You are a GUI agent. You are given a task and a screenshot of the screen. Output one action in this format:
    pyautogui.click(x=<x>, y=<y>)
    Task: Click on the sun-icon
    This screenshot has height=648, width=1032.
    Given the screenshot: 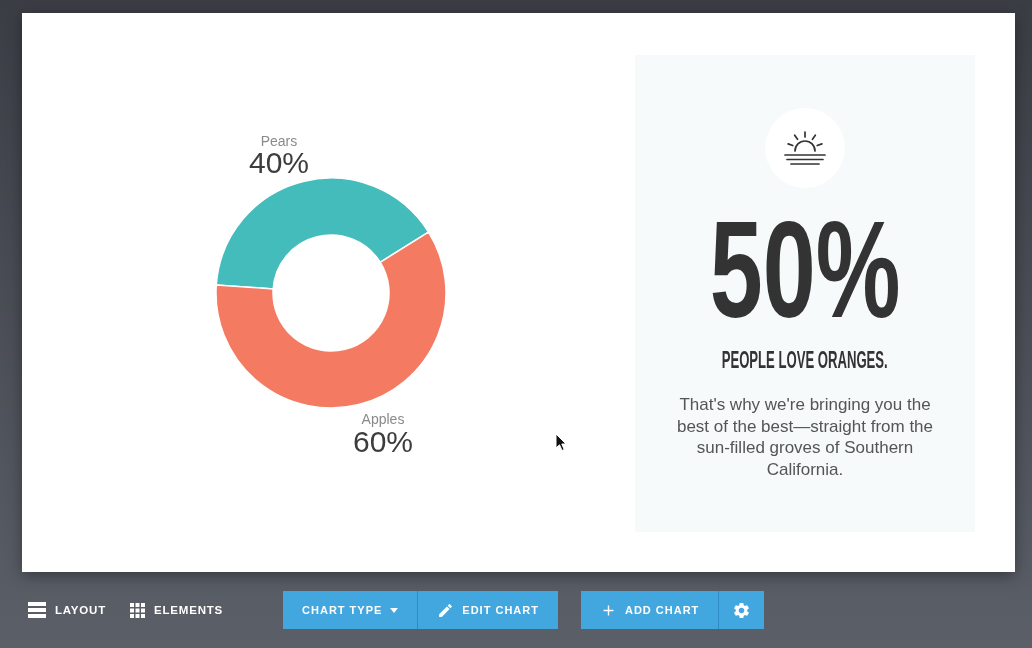 What is the action you would take?
    pyautogui.click(x=805, y=148)
    